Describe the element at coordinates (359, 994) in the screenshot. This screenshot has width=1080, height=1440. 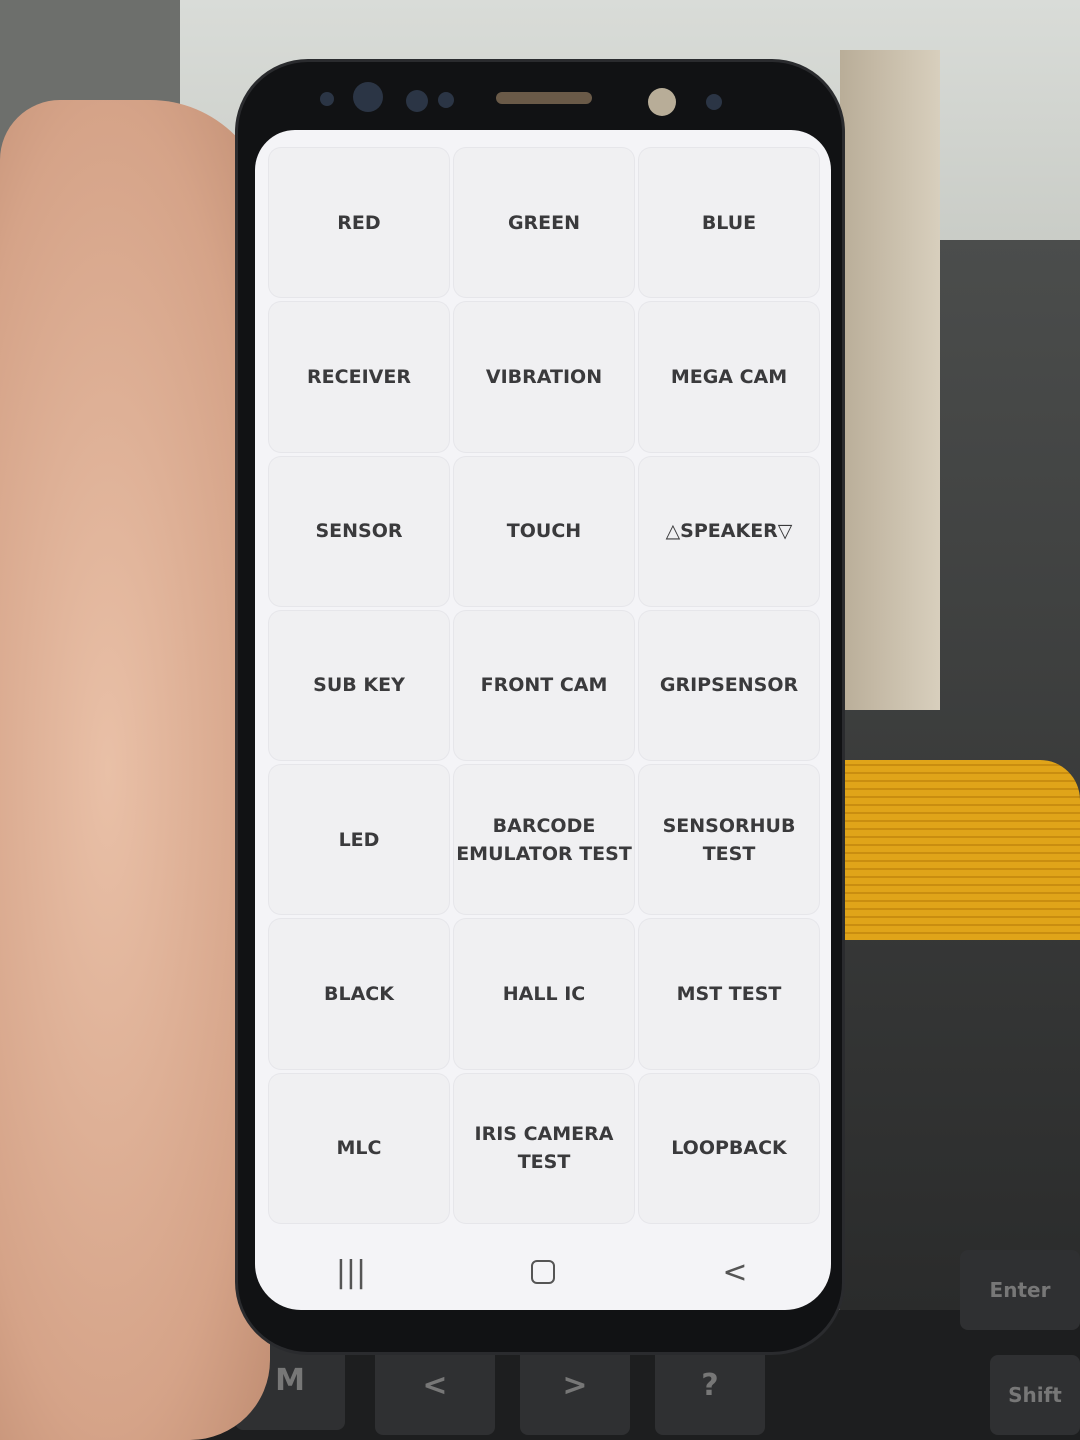
I see `test-button-black: BLACK` at that location.